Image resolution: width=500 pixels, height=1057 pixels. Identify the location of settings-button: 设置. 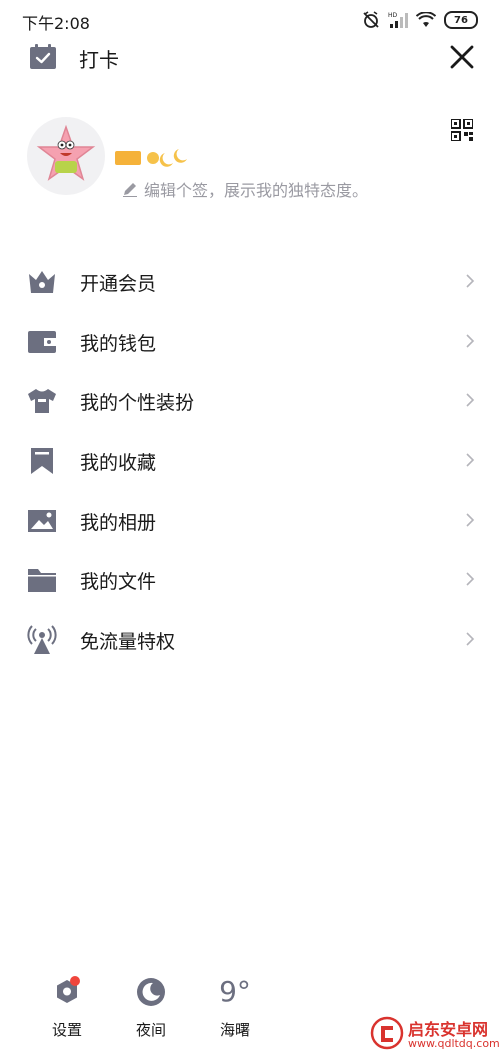
(67, 1010).